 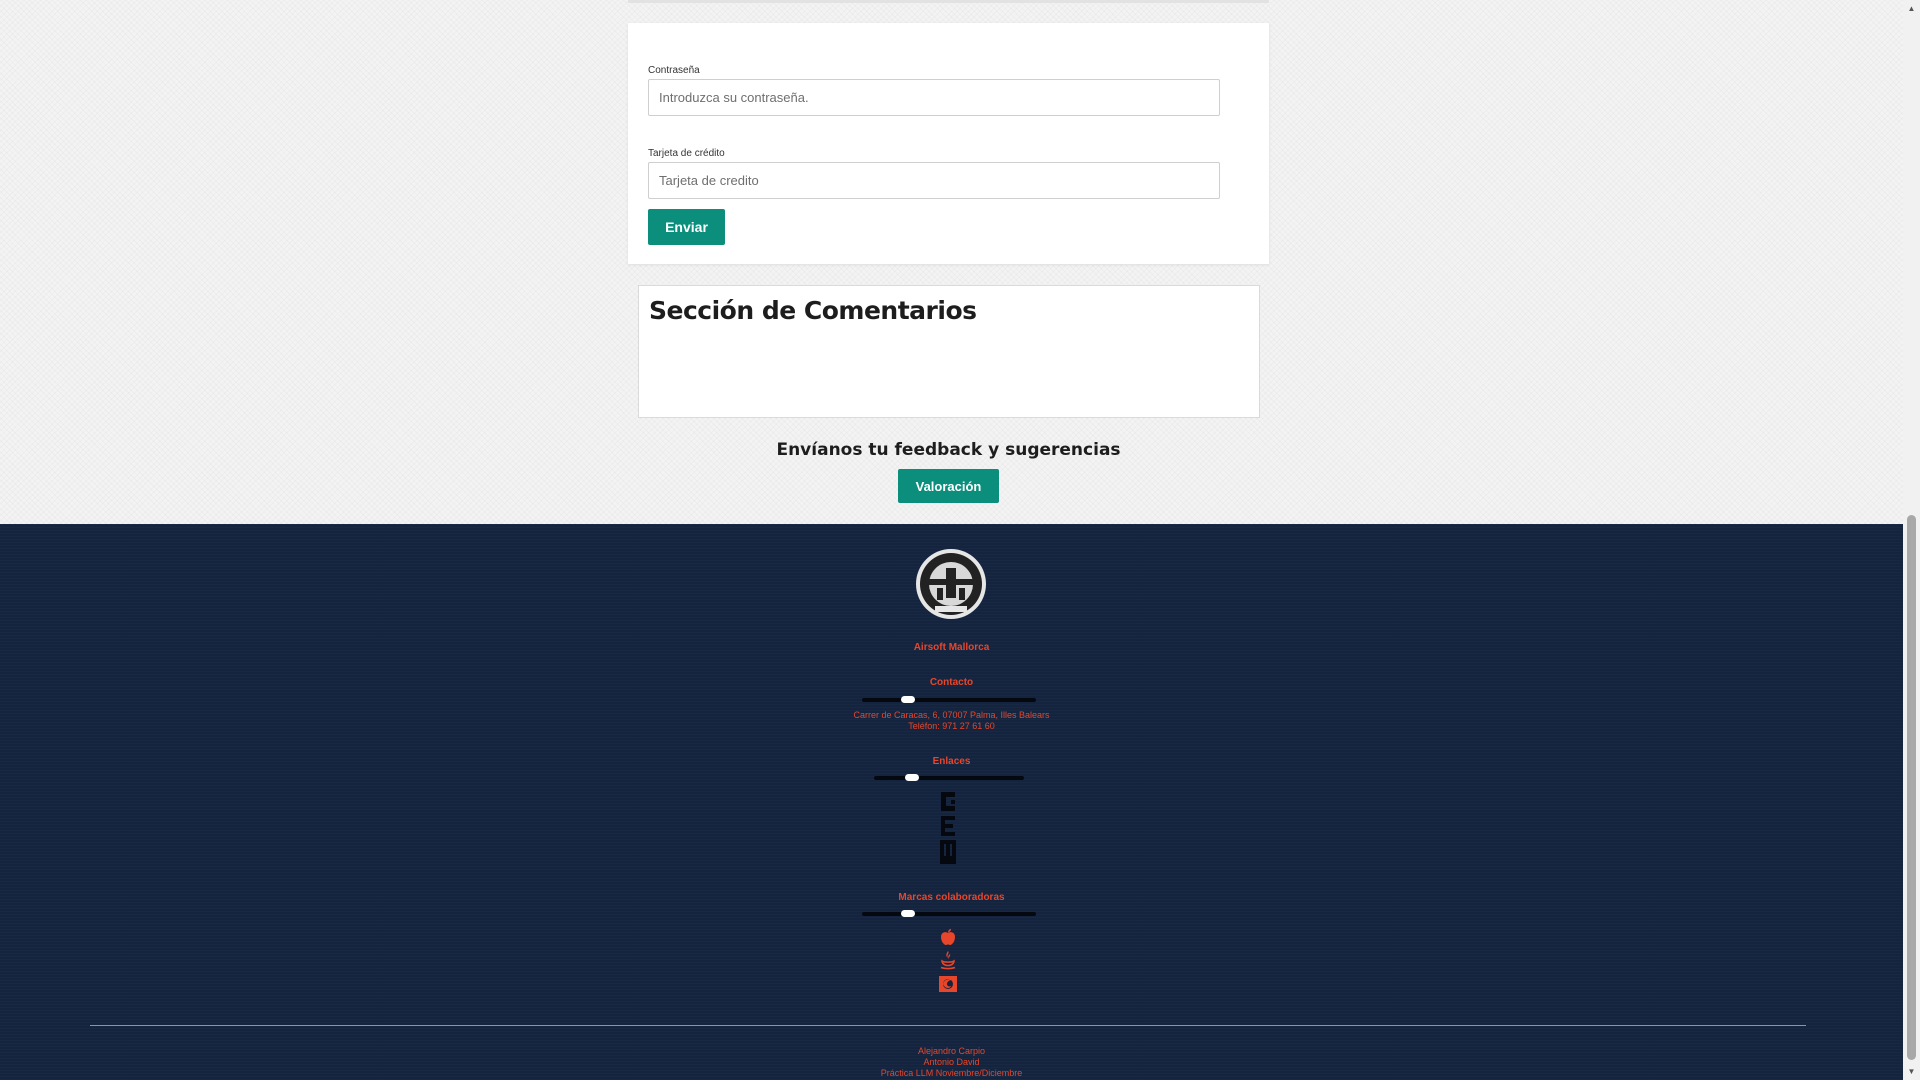 What do you see at coordinates (1911, 1071) in the screenshot?
I see `scroll-down-arrow-icon: ▼` at bounding box center [1911, 1071].